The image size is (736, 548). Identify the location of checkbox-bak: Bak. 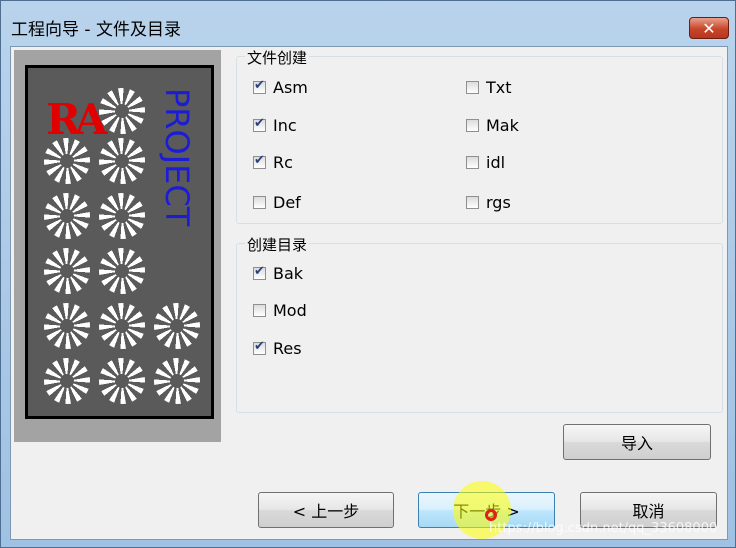
(278, 273).